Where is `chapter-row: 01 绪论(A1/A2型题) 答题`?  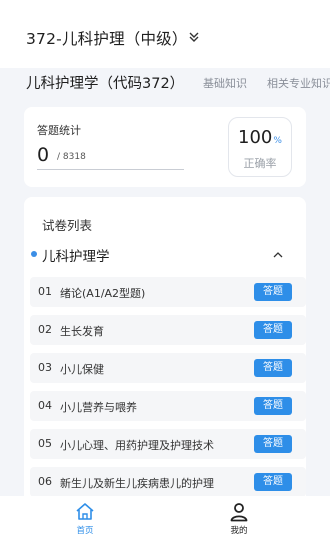 chapter-row: 01 绪论(A1/A2型题) 答题 is located at coordinates (168, 292).